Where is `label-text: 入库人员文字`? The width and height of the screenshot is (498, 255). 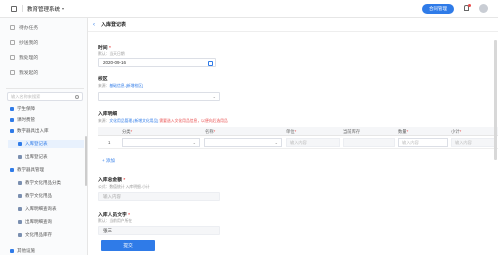
label-text: 入库人员文字 is located at coordinates (112, 215).